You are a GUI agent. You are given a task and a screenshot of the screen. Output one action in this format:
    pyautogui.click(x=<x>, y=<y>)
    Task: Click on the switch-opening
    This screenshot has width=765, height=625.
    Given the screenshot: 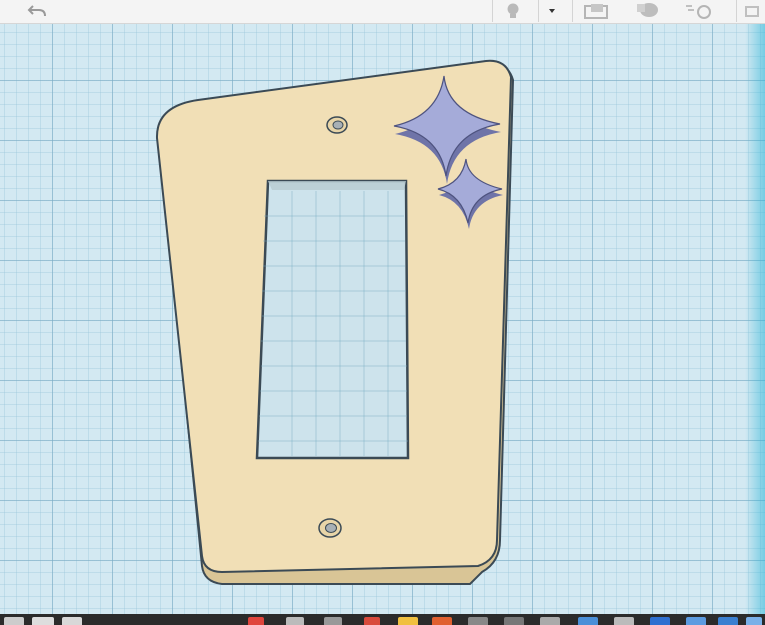 What is the action you would take?
    pyautogui.click(x=332, y=319)
    